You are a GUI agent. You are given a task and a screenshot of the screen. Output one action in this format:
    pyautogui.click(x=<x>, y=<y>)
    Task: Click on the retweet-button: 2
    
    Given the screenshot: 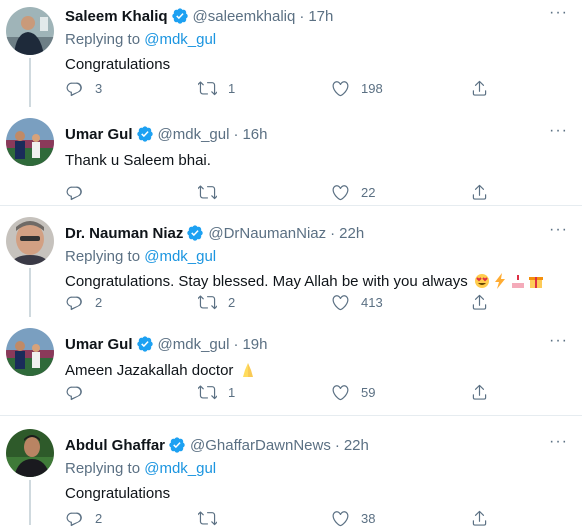 What is the action you would take?
    pyautogui.click(x=216, y=302)
    